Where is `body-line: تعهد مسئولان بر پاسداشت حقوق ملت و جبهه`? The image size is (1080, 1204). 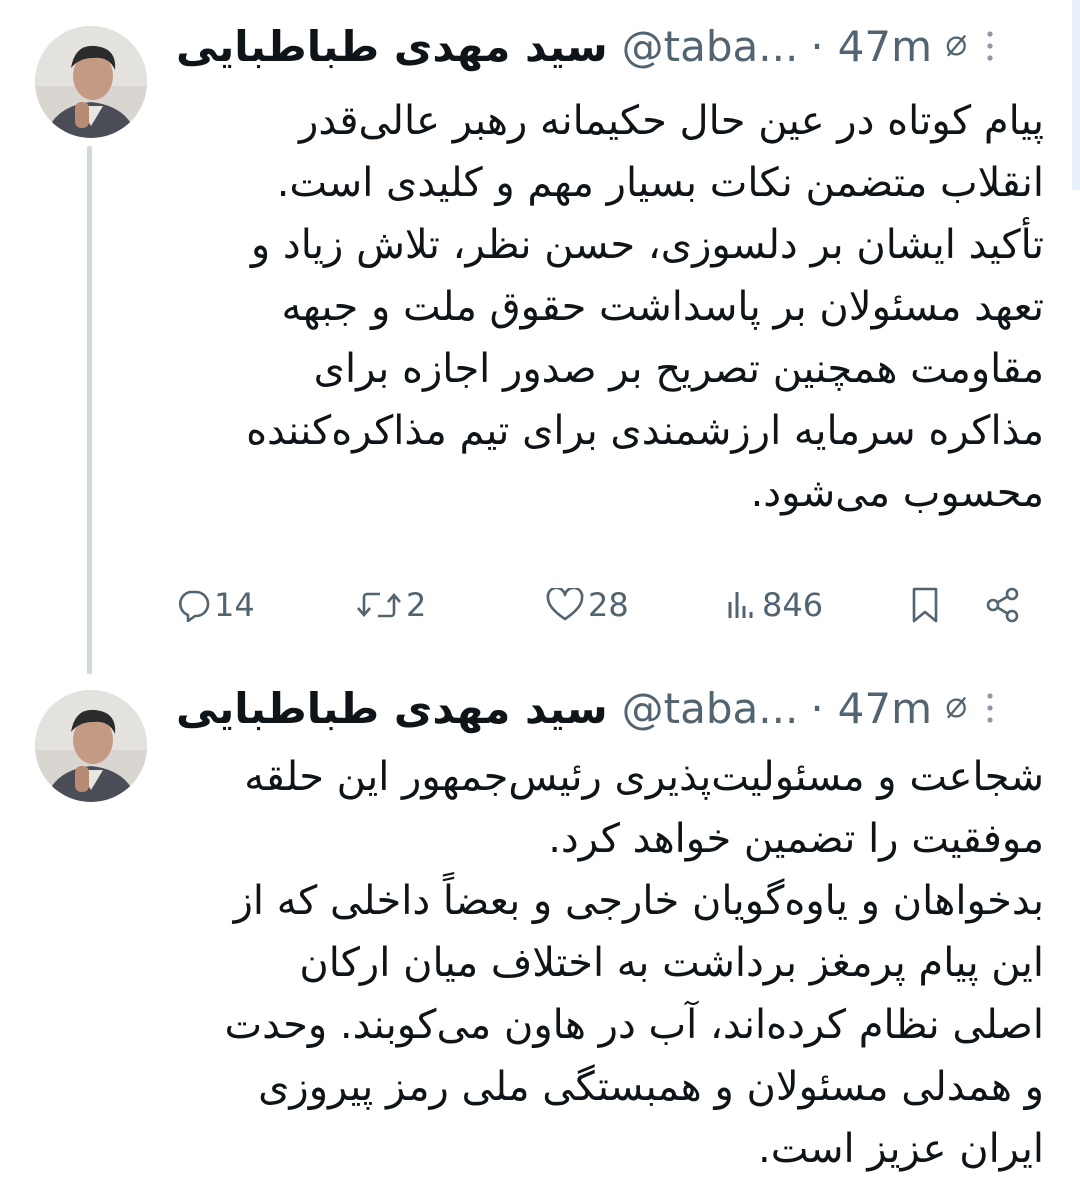 body-line: تعهد مسئولان بر پاسداشت حقوق ملت و جبهه is located at coordinates (662, 307).